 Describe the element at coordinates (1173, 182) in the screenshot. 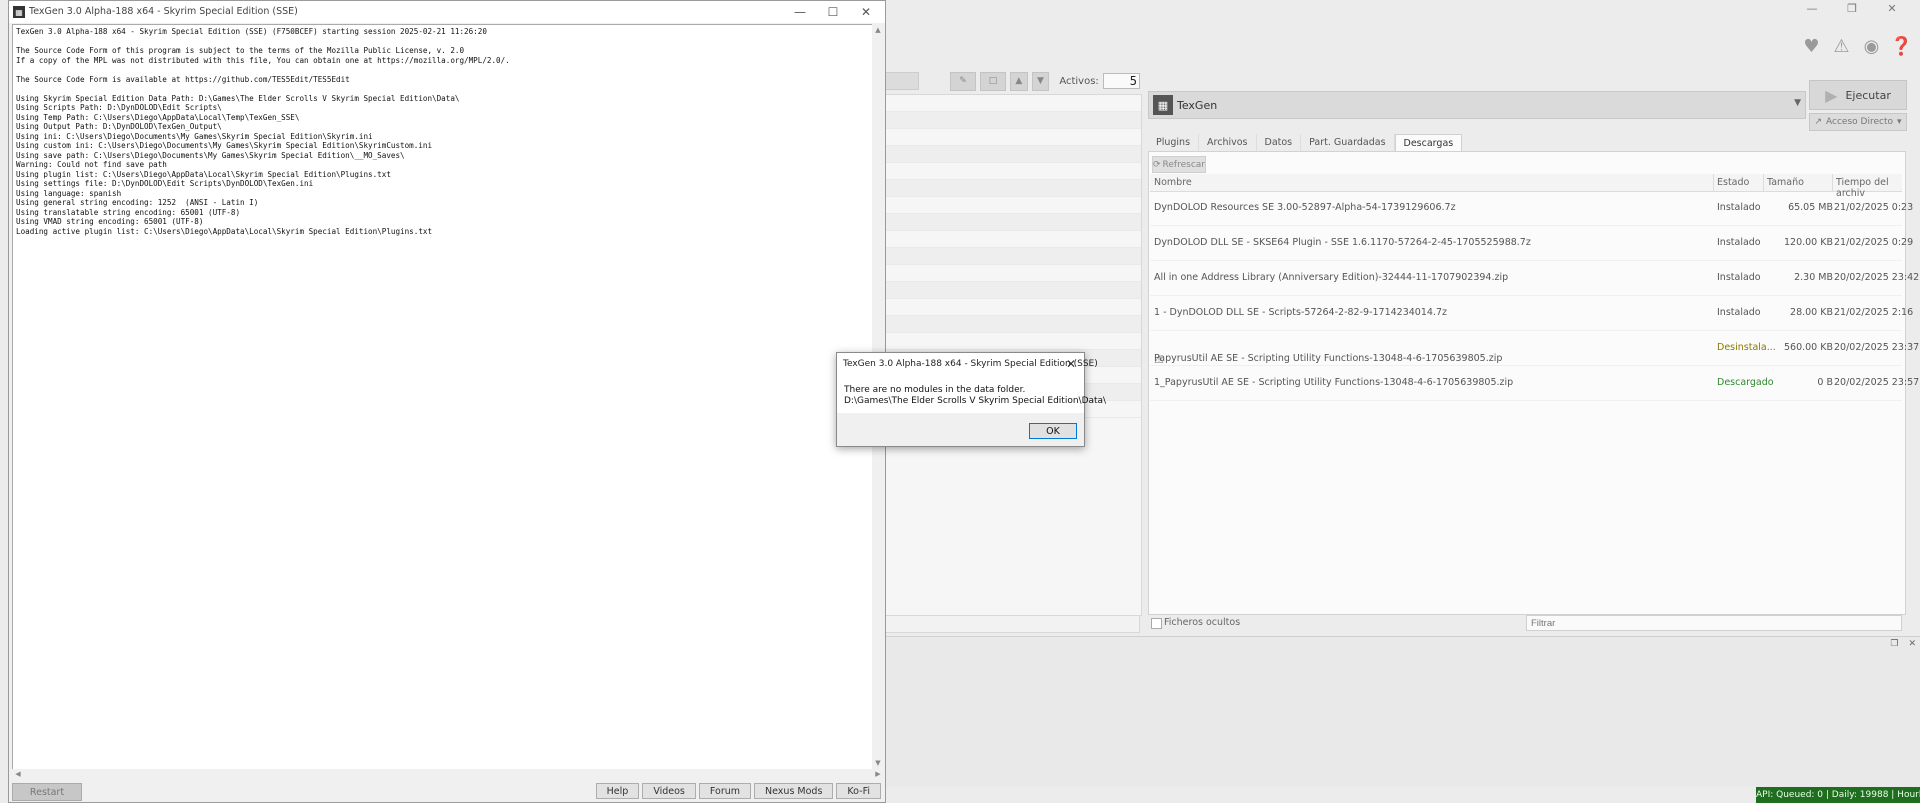

I see `col-name: Nombre` at that location.